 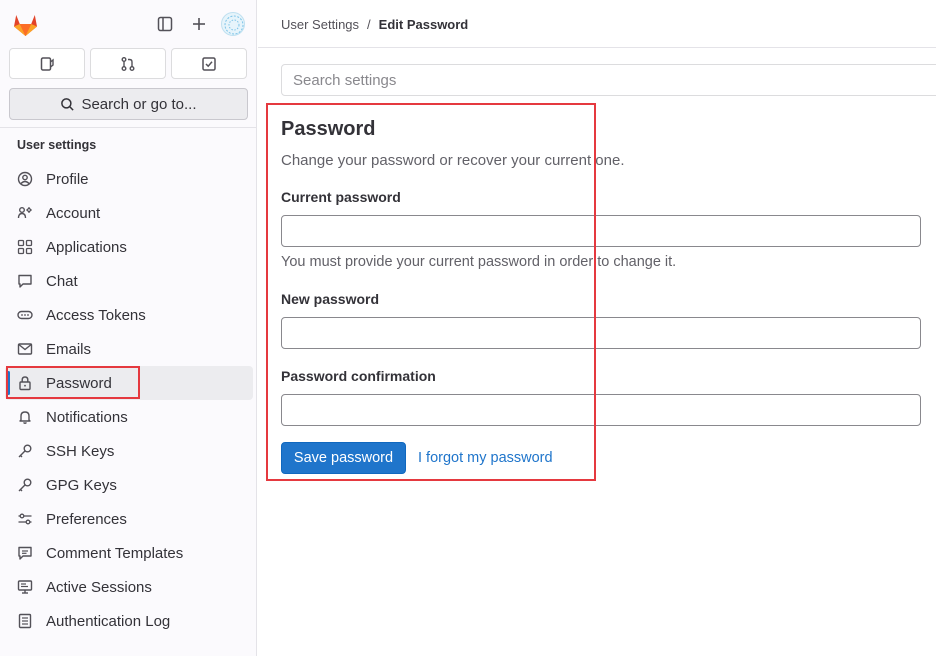 I want to click on sidebar-item-label: Account, so click(x=73, y=213).